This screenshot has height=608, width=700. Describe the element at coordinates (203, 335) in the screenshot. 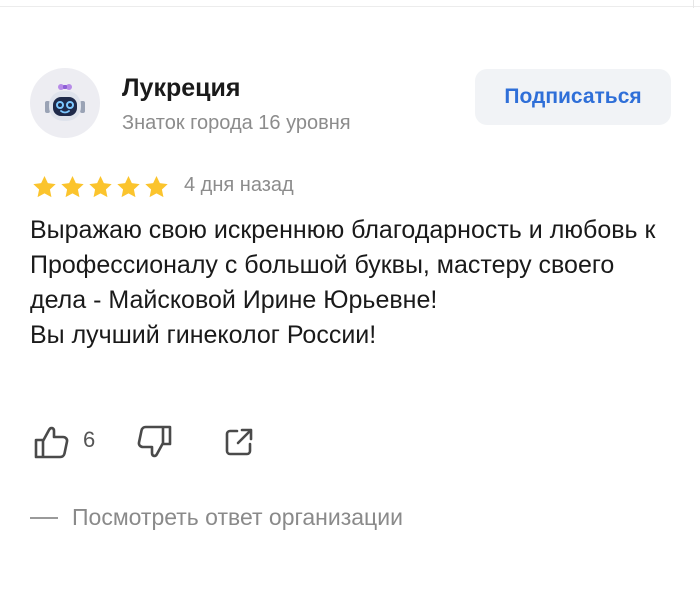

I see `review-paragraph: Вы лучший гинеколог России!` at that location.